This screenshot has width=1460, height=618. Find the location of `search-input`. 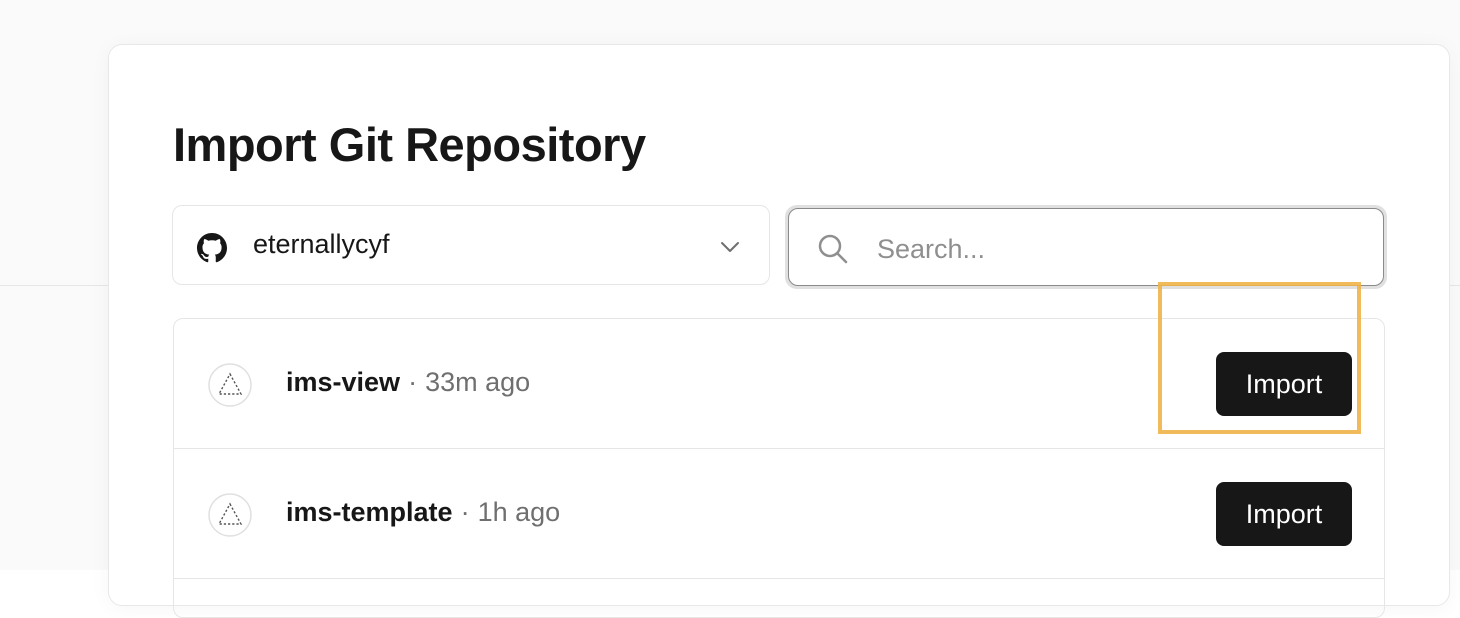

search-input is located at coordinates (1117, 249).